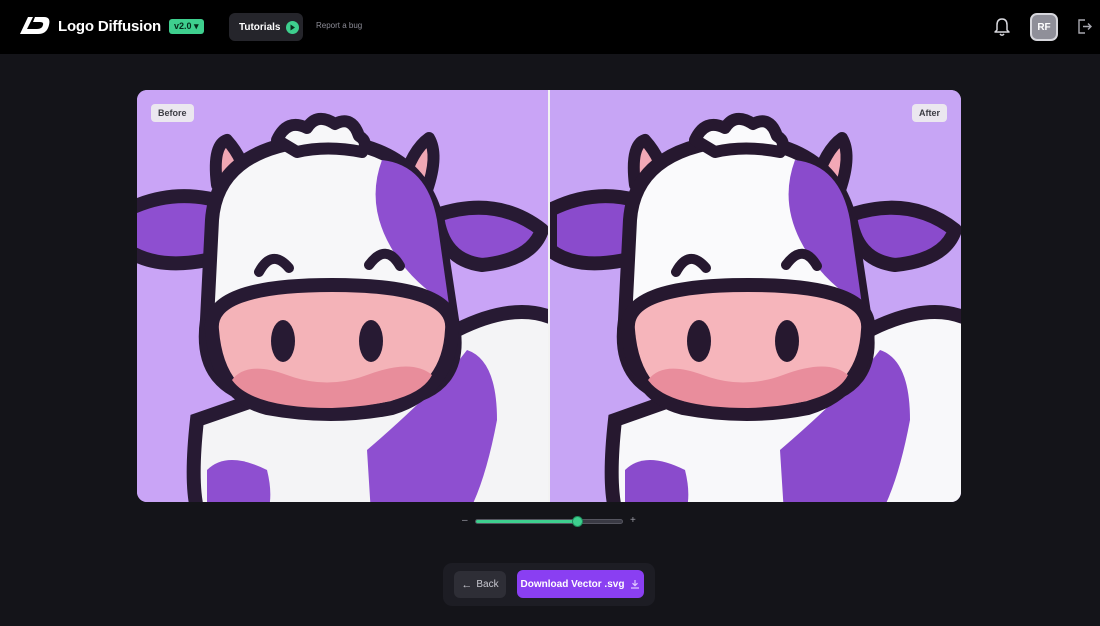 This screenshot has height=626, width=1100. Describe the element at coordinates (577, 521) in the screenshot. I see `zoom-slider-handle` at that location.